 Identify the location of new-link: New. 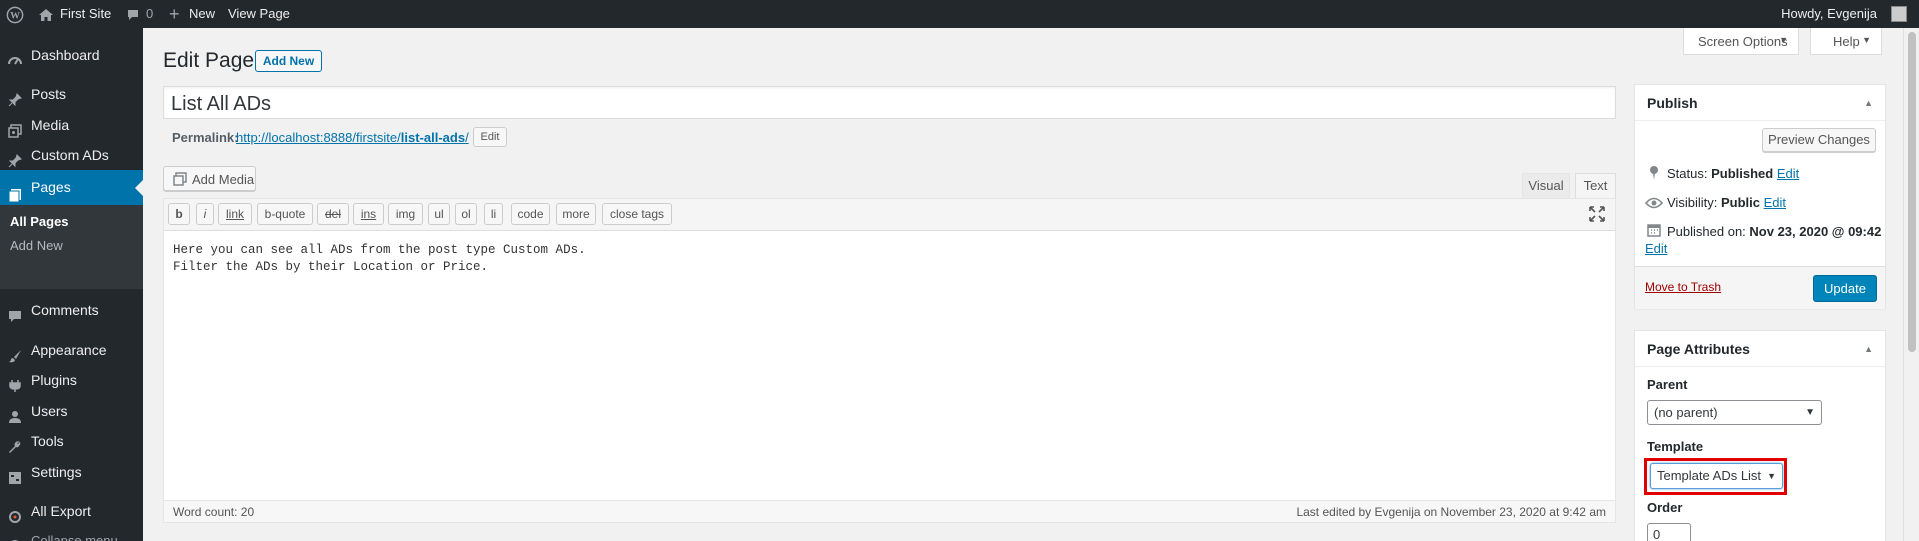
(202, 14).